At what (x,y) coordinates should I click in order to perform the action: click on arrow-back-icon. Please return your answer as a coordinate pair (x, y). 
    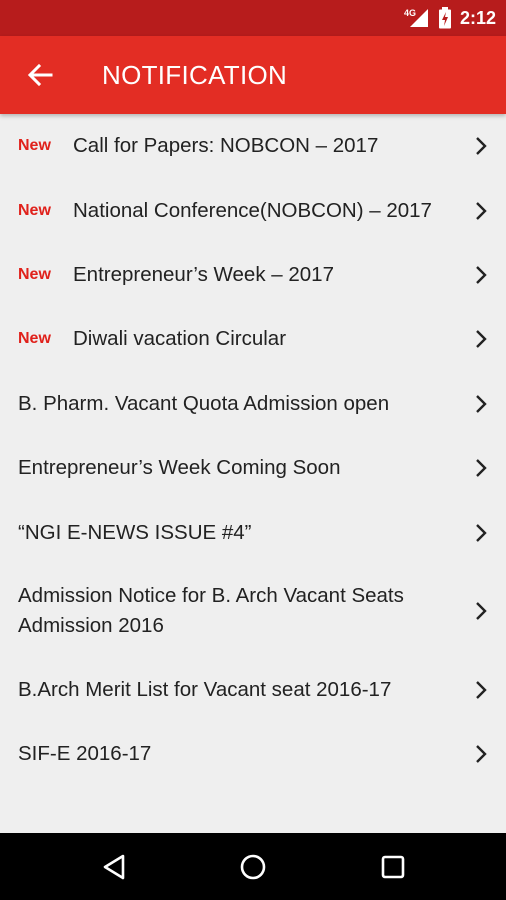
    Looking at the image, I should click on (40, 75).